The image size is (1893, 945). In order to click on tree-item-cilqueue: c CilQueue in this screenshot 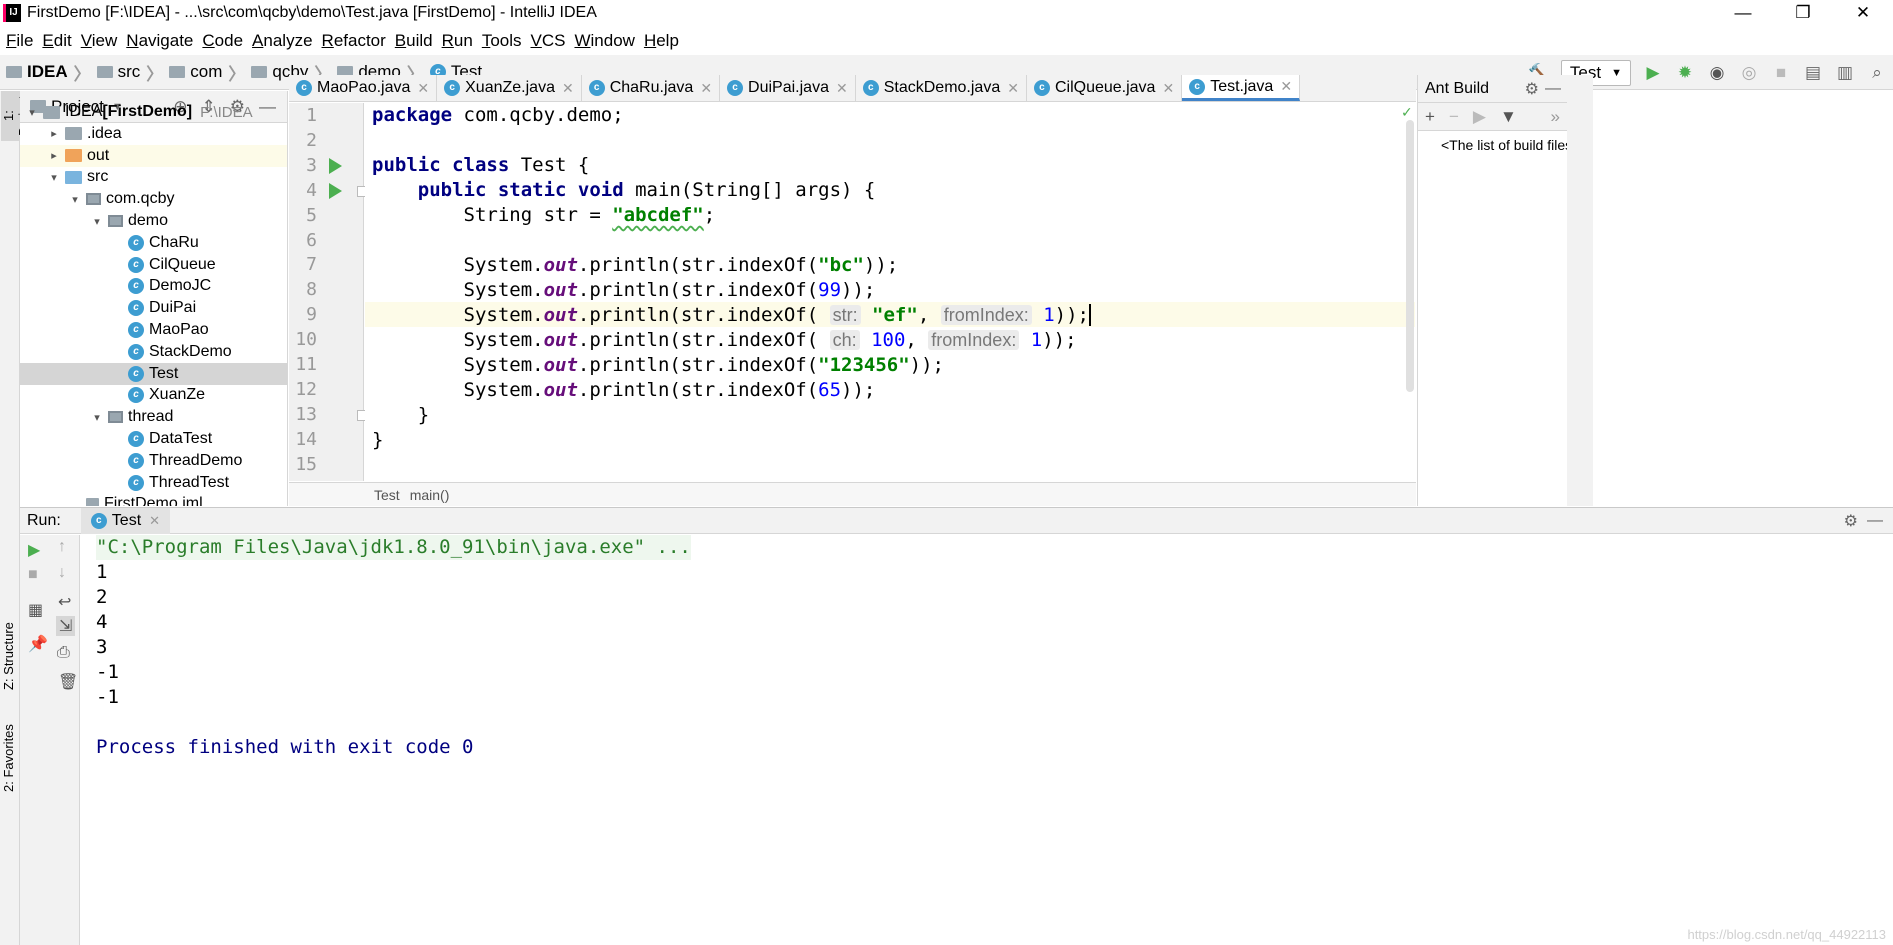, I will do `click(153, 265)`.